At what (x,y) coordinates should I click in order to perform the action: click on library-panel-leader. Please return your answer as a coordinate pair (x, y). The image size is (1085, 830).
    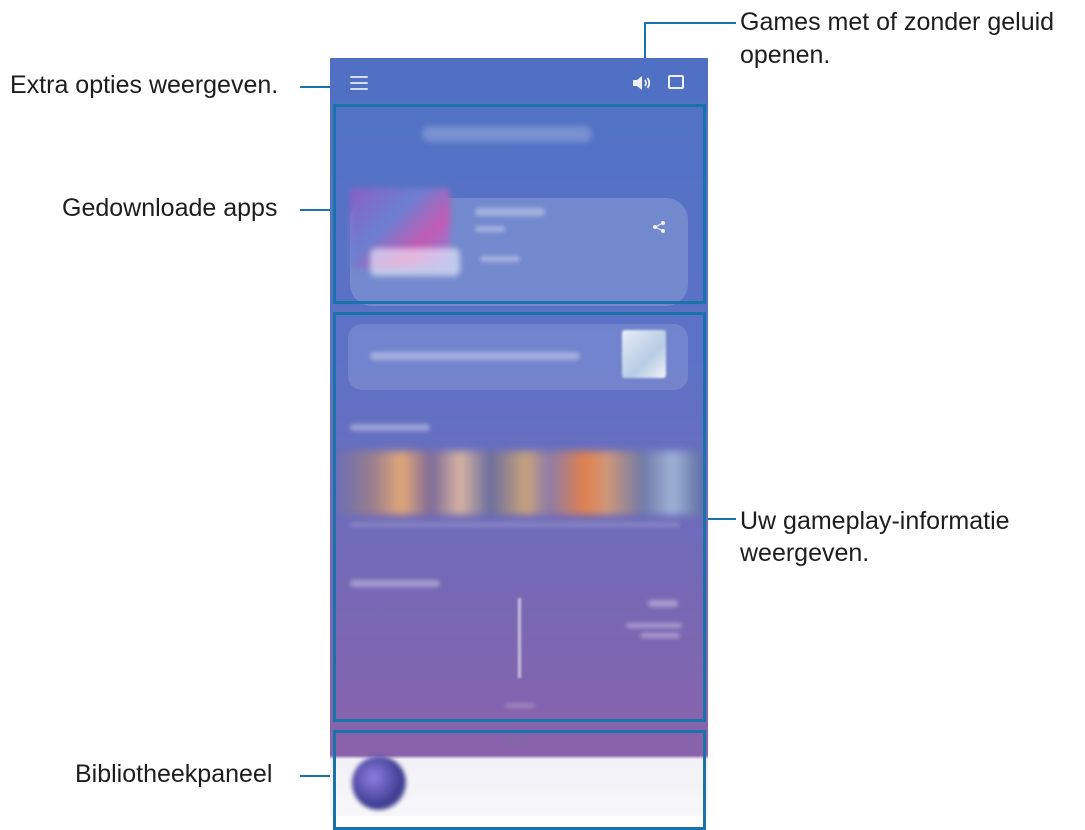
    Looking at the image, I should click on (316, 776).